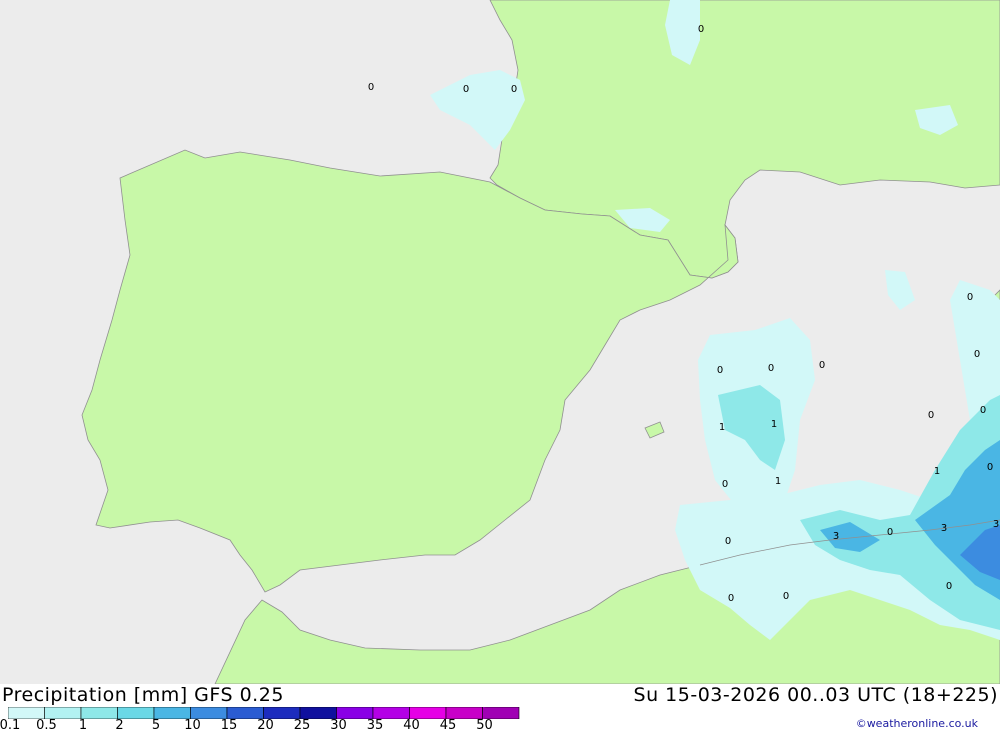 Image resolution: width=1000 pixels, height=733 pixels. What do you see at coordinates (143, 695) in the screenshot?
I see `map-title: Precipitation [mm] GFS 0.25` at bounding box center [143, 695].